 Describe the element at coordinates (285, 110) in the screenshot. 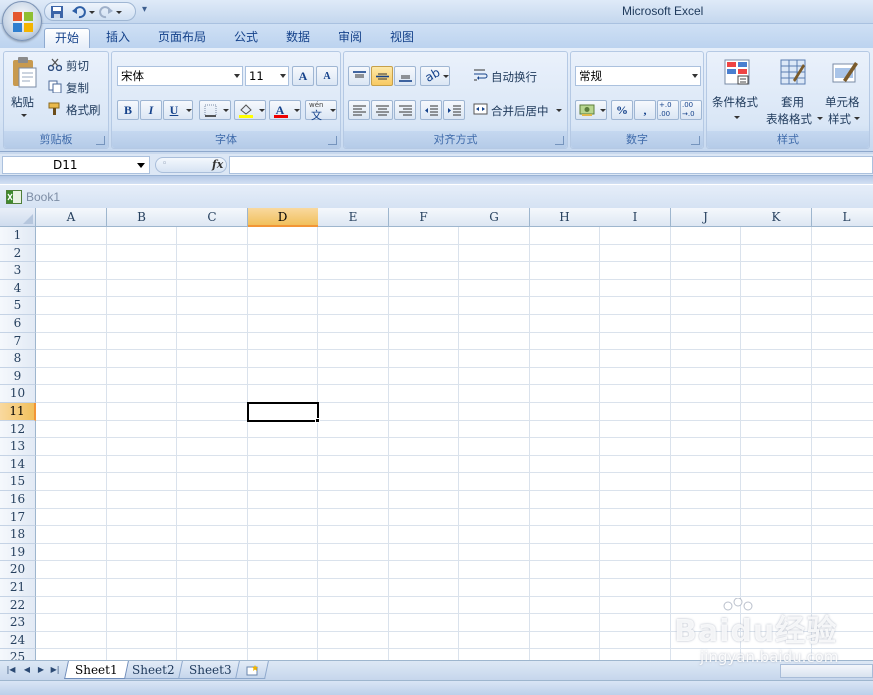

I see `font-color-button: A` at that location.